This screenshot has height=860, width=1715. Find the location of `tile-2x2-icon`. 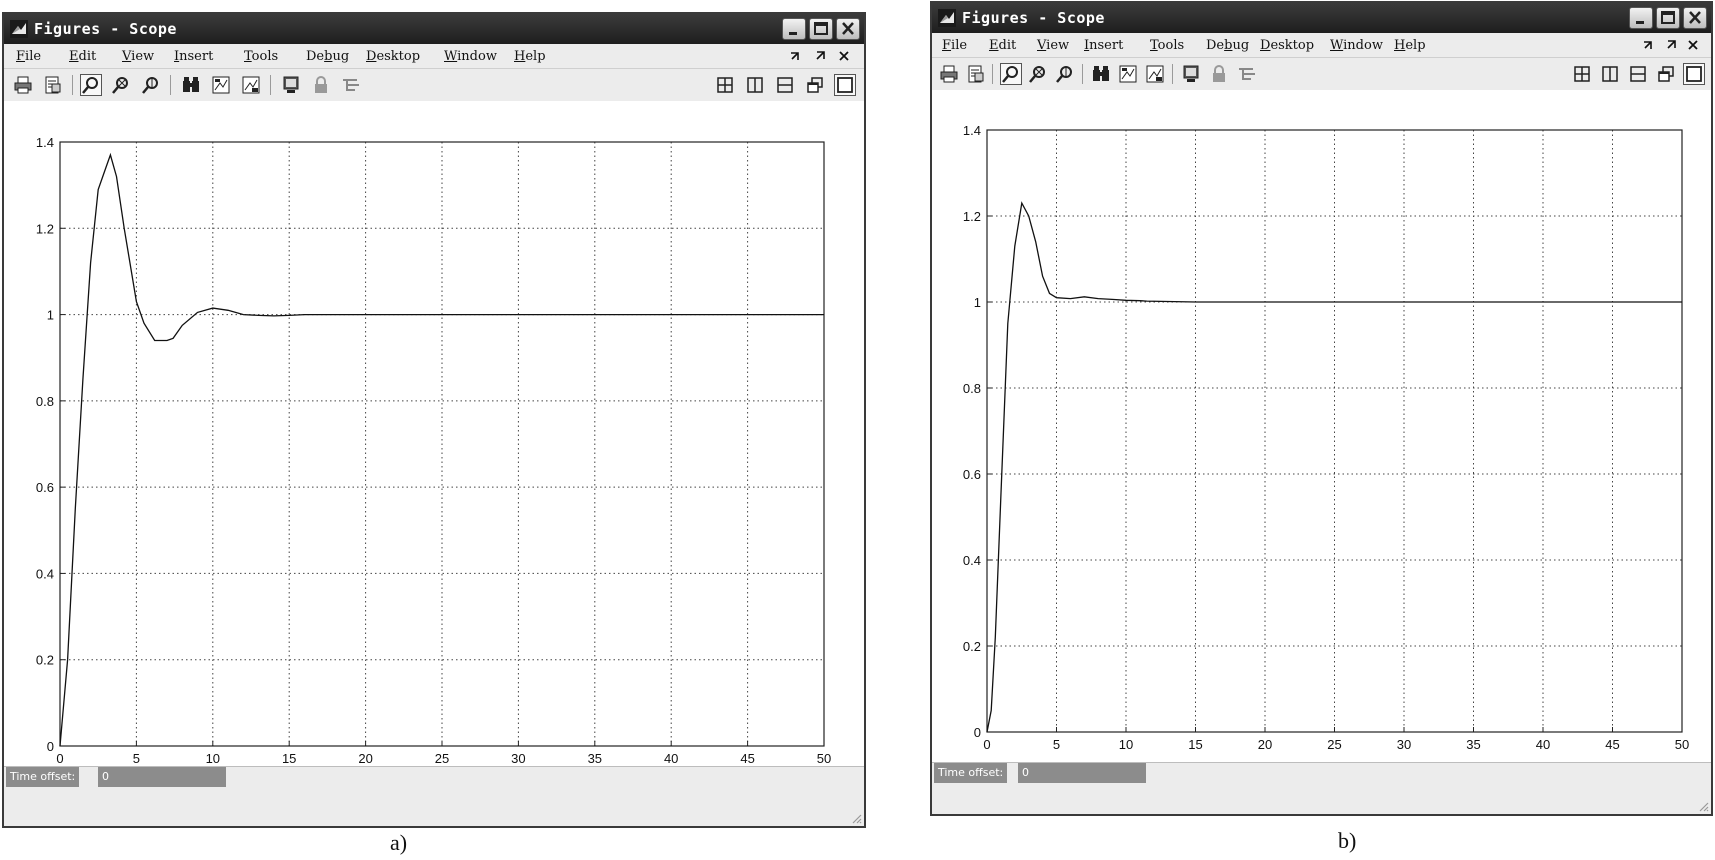

tile-2x2-icon is located at coordinates (1582, 74).